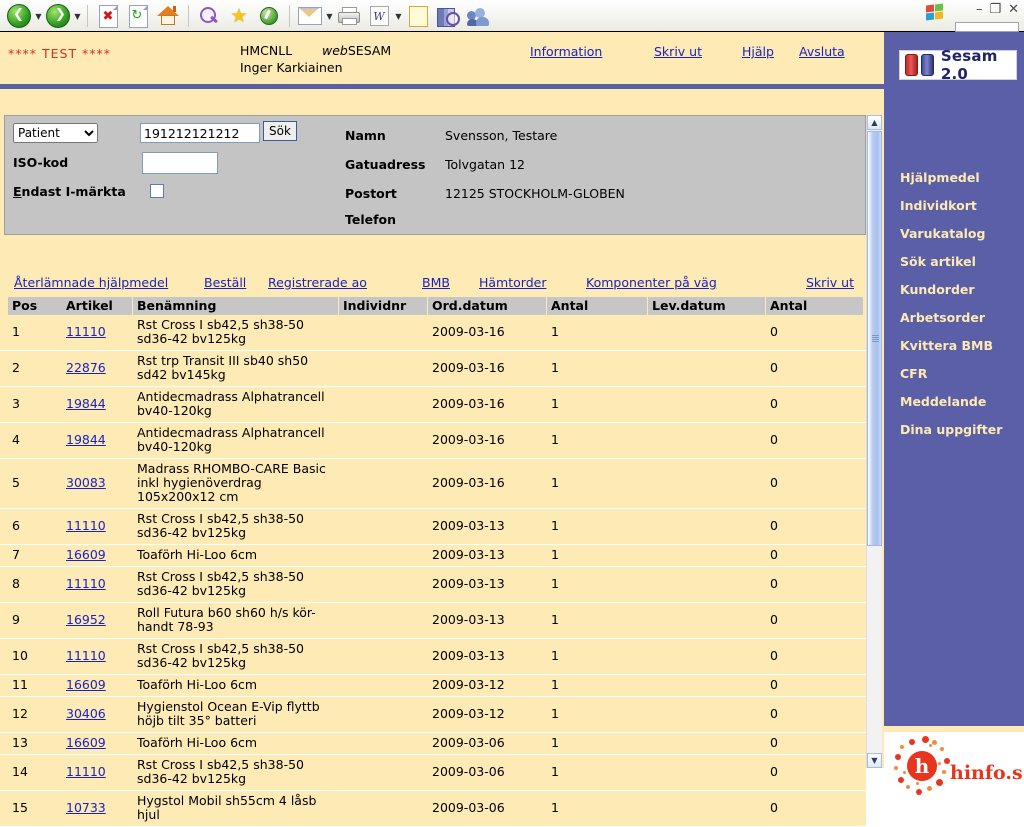  I want to click on notes-button, so click(418, 16).